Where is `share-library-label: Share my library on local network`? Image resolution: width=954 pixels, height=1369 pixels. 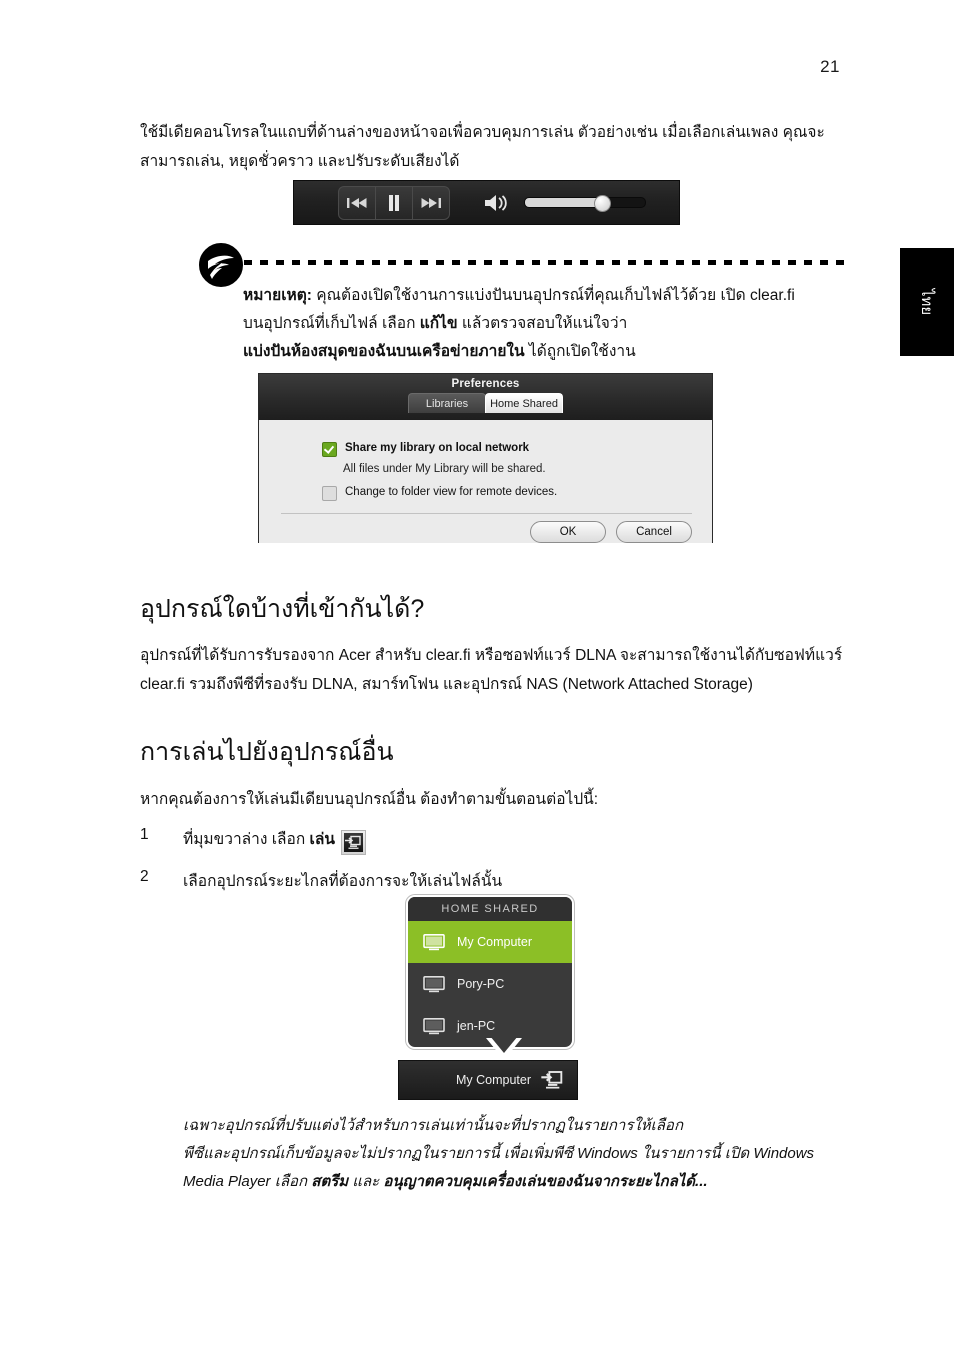
share-library-label: Share my library on local network is located at coordinates (437, 448).